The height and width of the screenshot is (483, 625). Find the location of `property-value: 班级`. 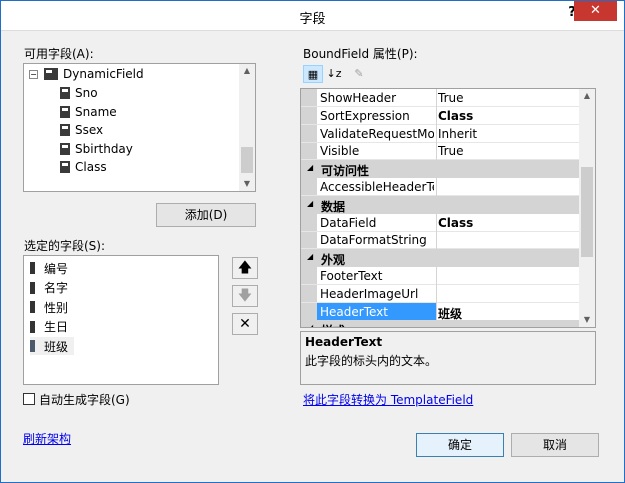

property-value: 班级 is located at coordinates (450, 313).